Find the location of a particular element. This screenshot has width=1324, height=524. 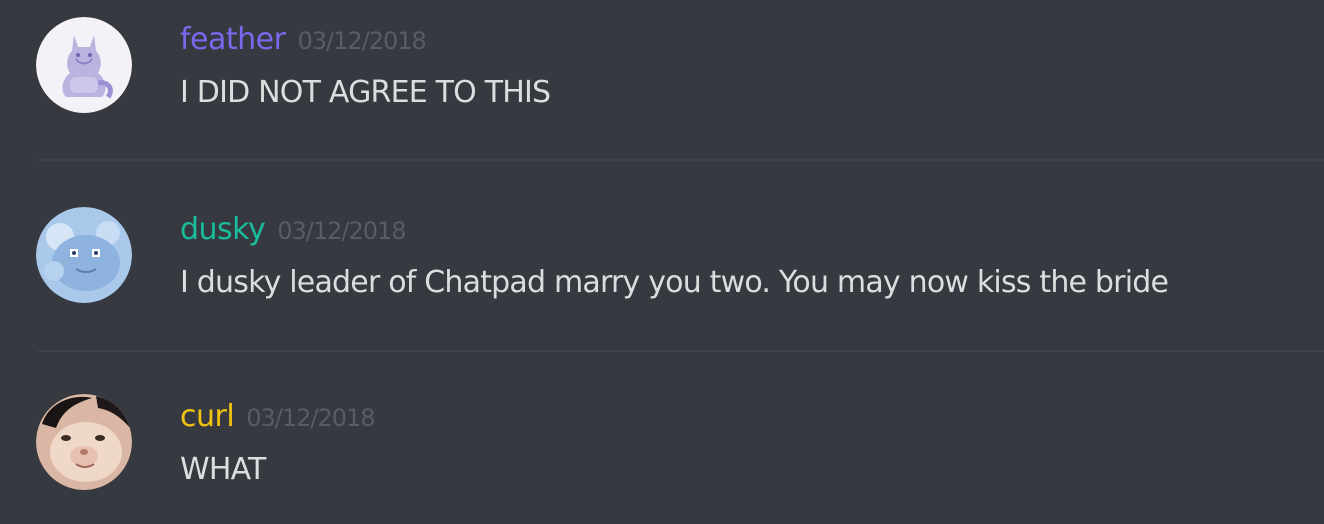

message-content: WHAT is located at coordinates (223, 469).